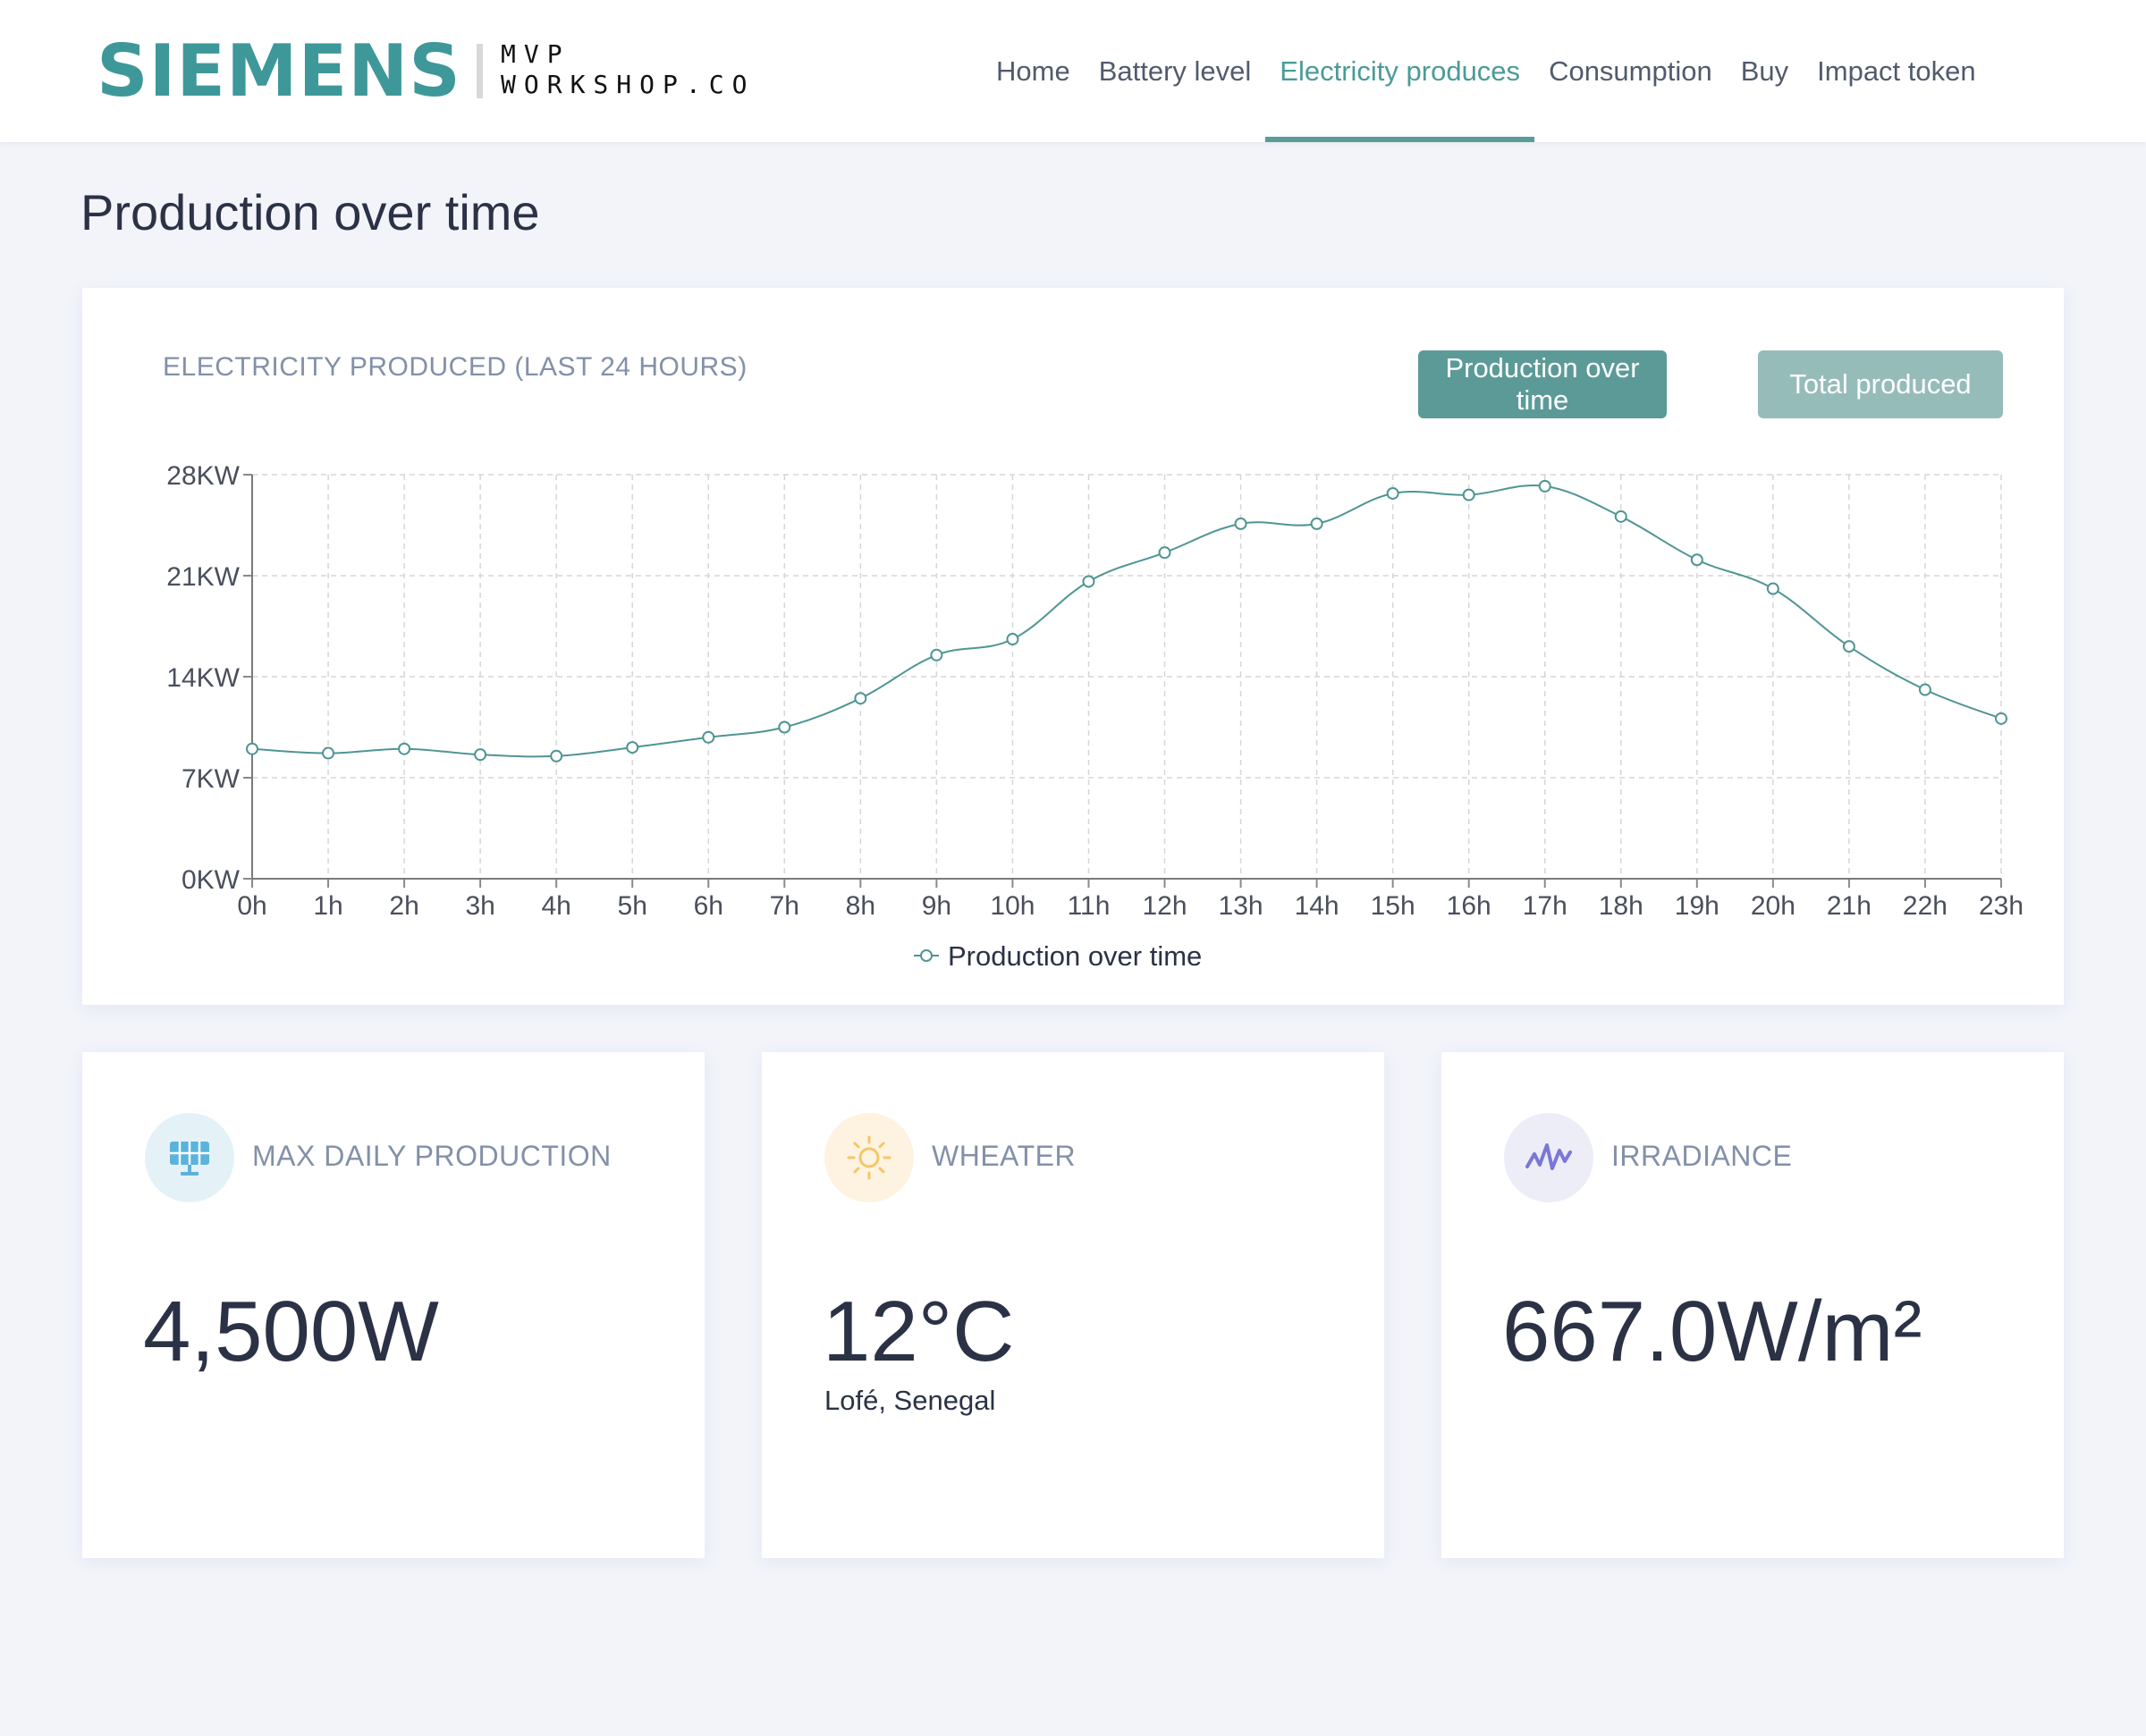 Image resolution: width=2146 pixels, height=1736 pixels. Describe the element at coordinates (2001, 906) in the screenshot. I see `x-tick-label: 23h` at that location.